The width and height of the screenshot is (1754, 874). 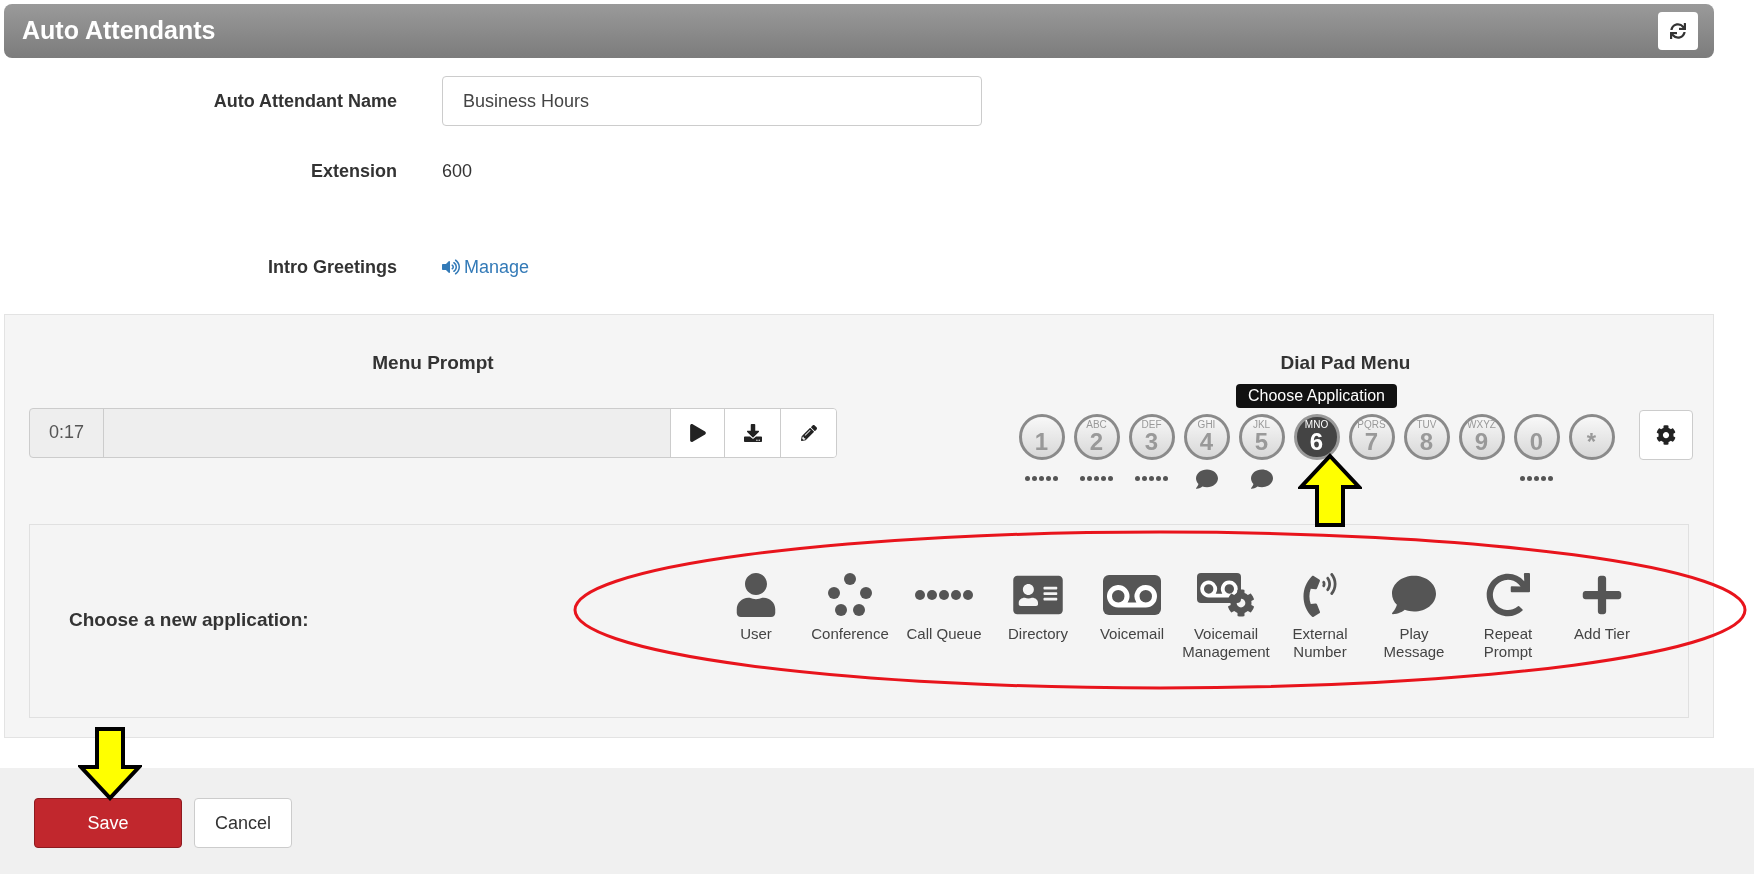 What do you see at coordinates (1316, 436) in the screenshot?
I see `dial-key: MNO 6` at bounding box center [1316, 436].